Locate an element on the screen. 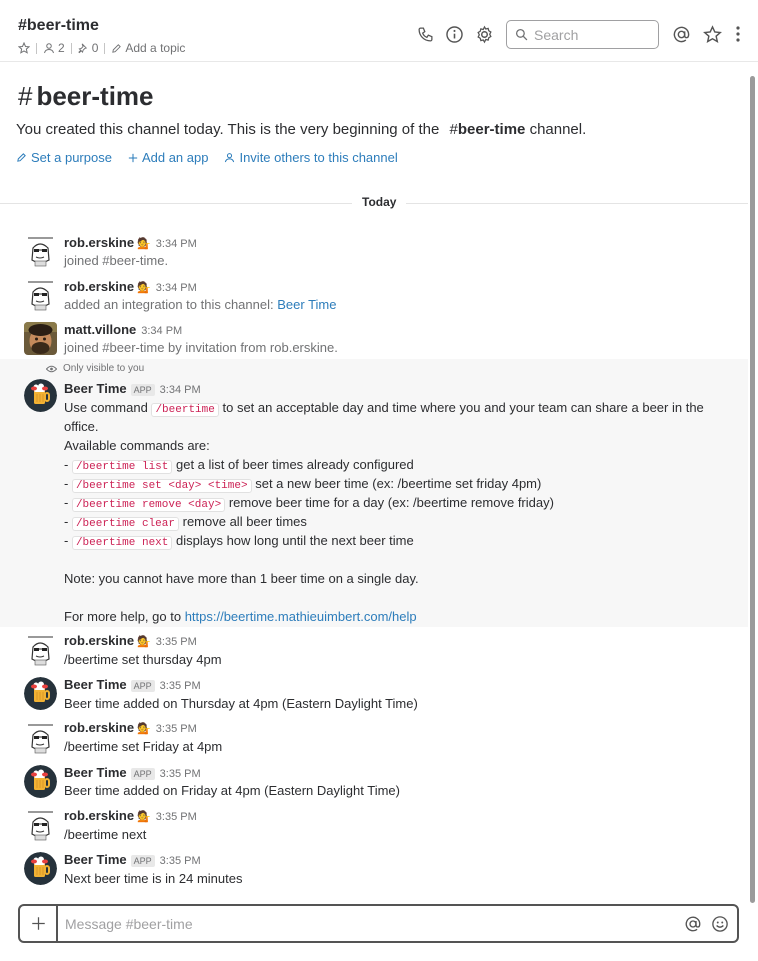 Image resolution: width=758 pixels, height=961 pixels. pin-count-value: 0 is located at coordinates (95, 48).